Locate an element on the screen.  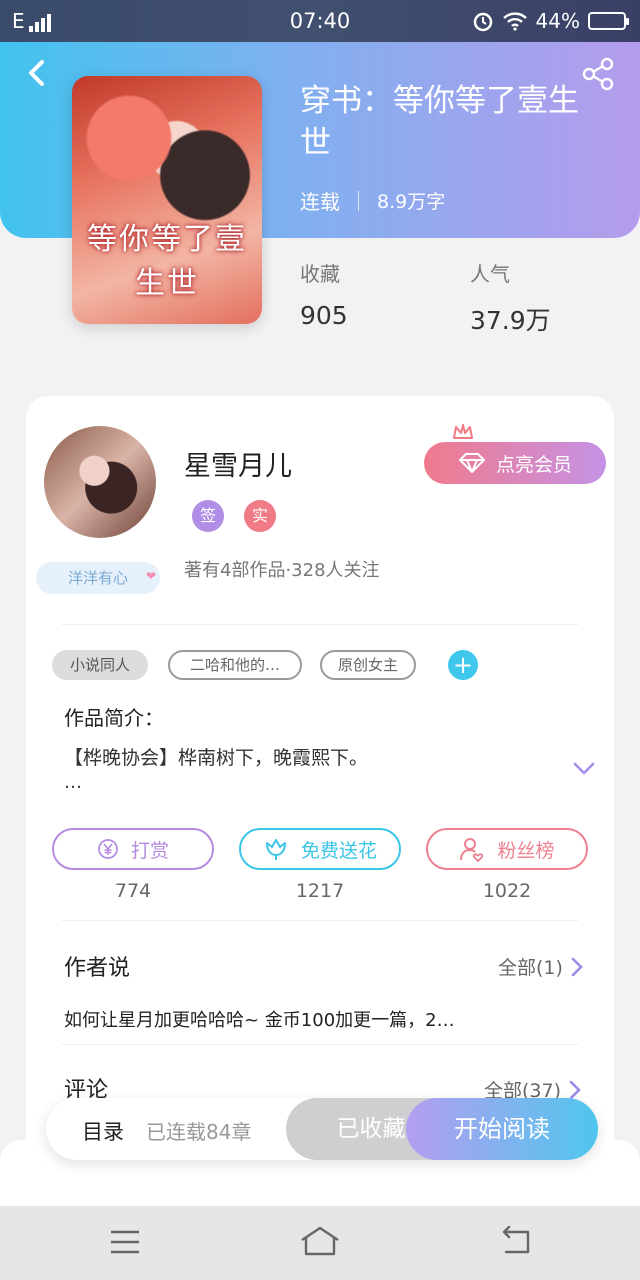
author-name: 星雪月儿 is located at coordinates (238, 463).